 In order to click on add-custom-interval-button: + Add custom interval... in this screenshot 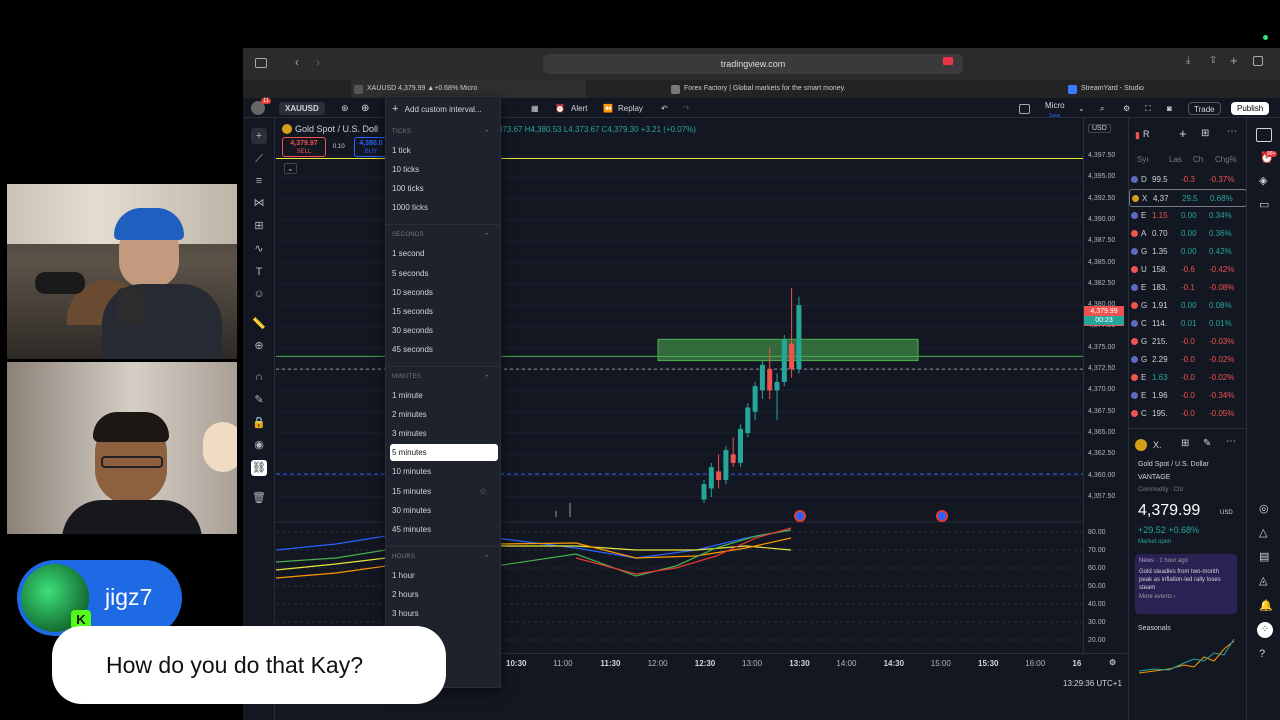, I will do `click(437, 109)`.